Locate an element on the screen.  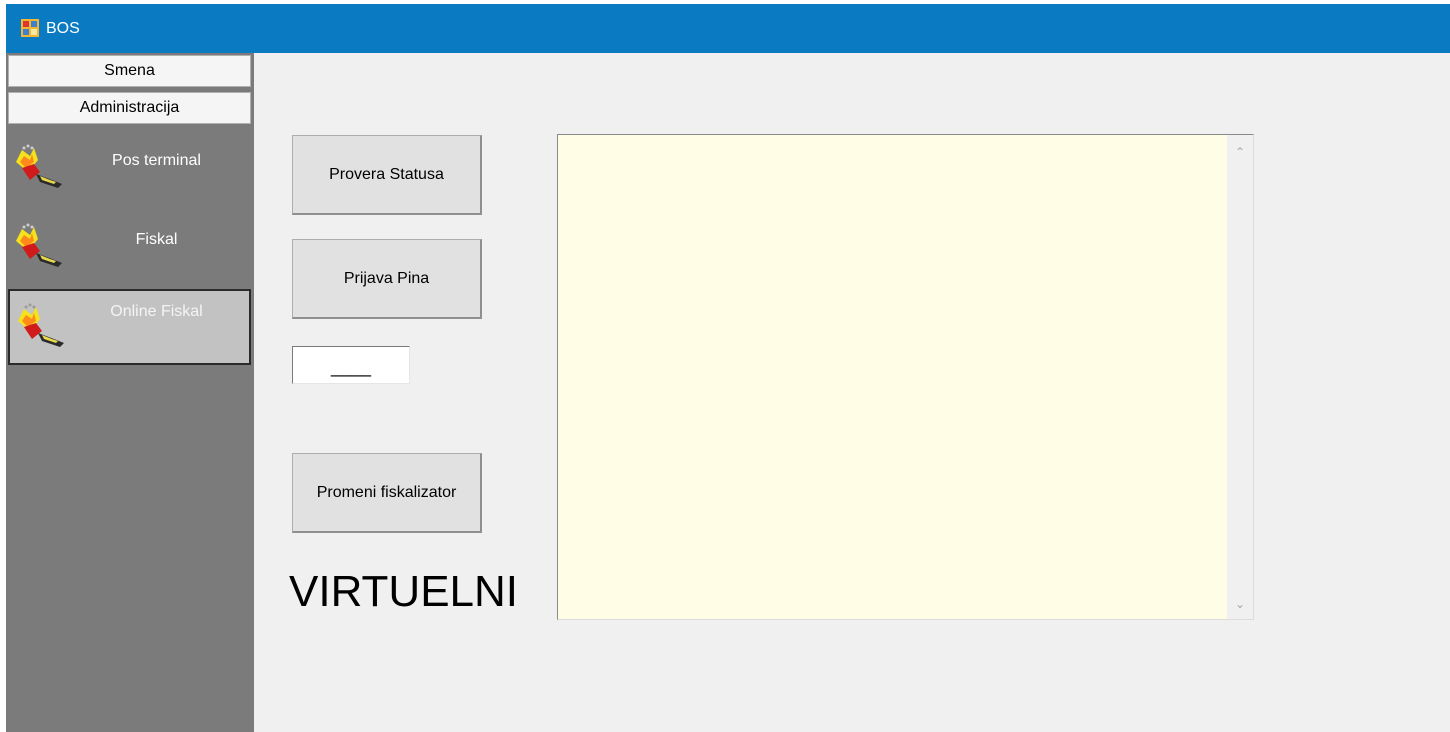
sidebar-item-online-fiskal: Online Fiskal is located at coordinates (129, 327).